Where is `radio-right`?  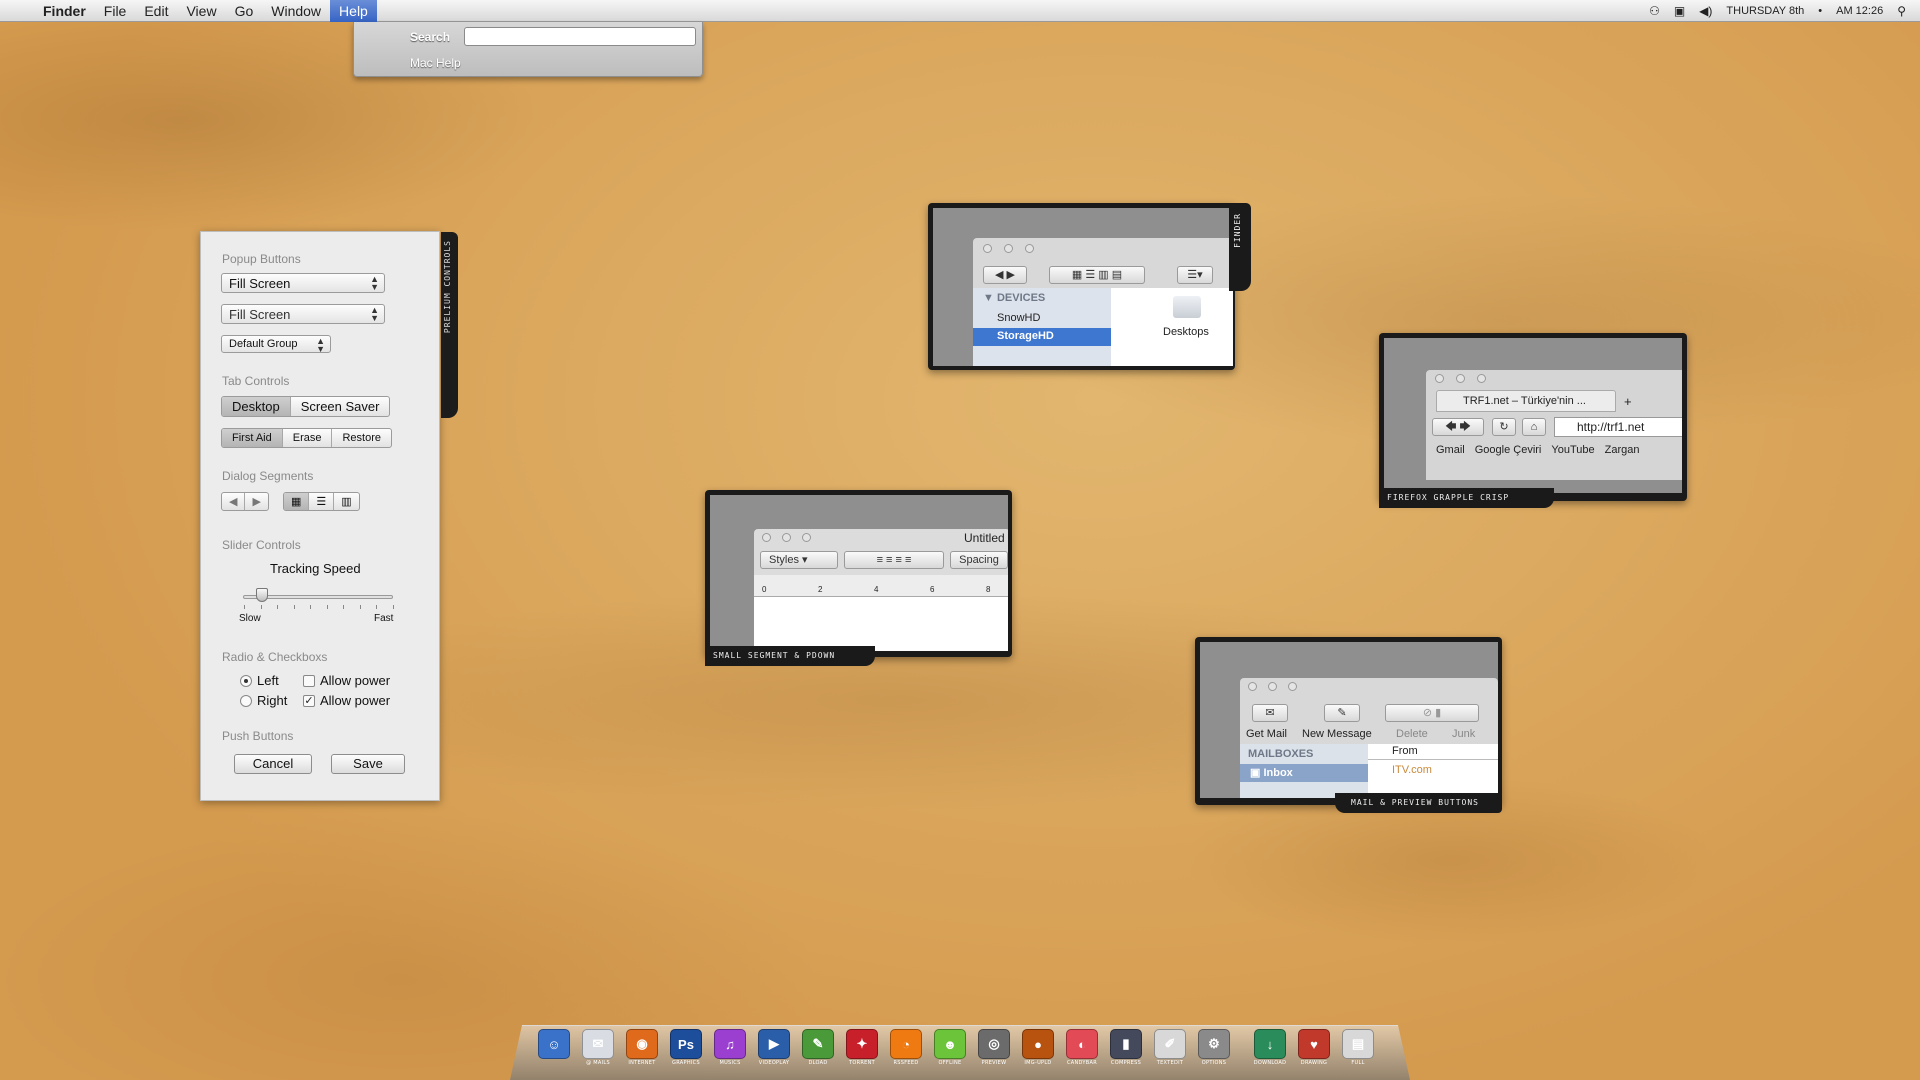 radio-right is located at coordinates (246, 701).